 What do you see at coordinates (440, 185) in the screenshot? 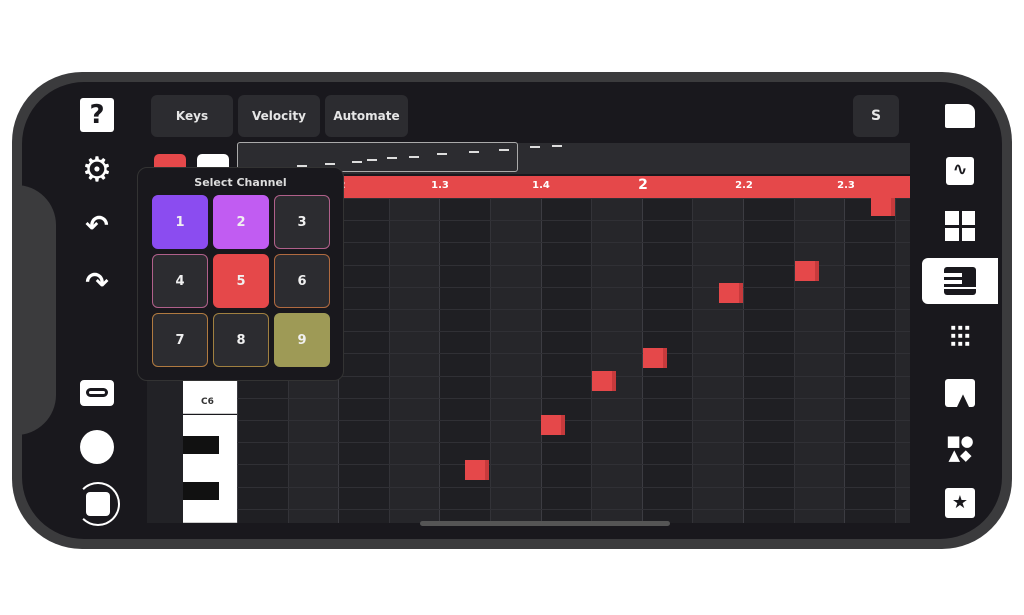
I see `ruler-label: 1.3` at bounding box center [440, 185].